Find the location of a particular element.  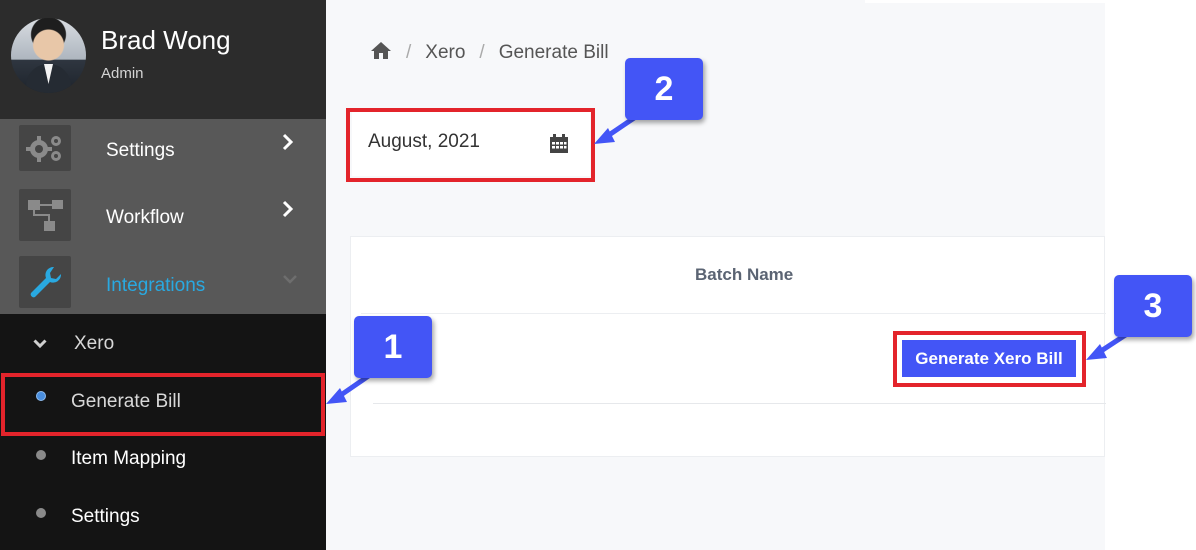

sidebar-item-xero-settings: Settings is located at coordinates (163, 517).